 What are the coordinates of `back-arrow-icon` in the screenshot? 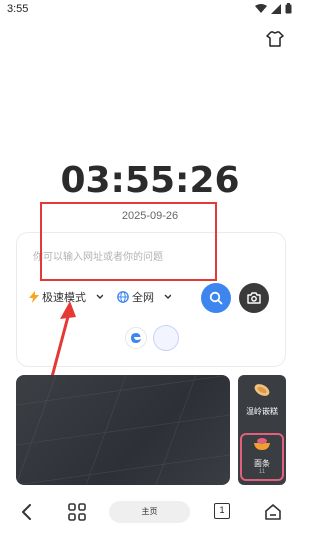 It's located at (27, 512).